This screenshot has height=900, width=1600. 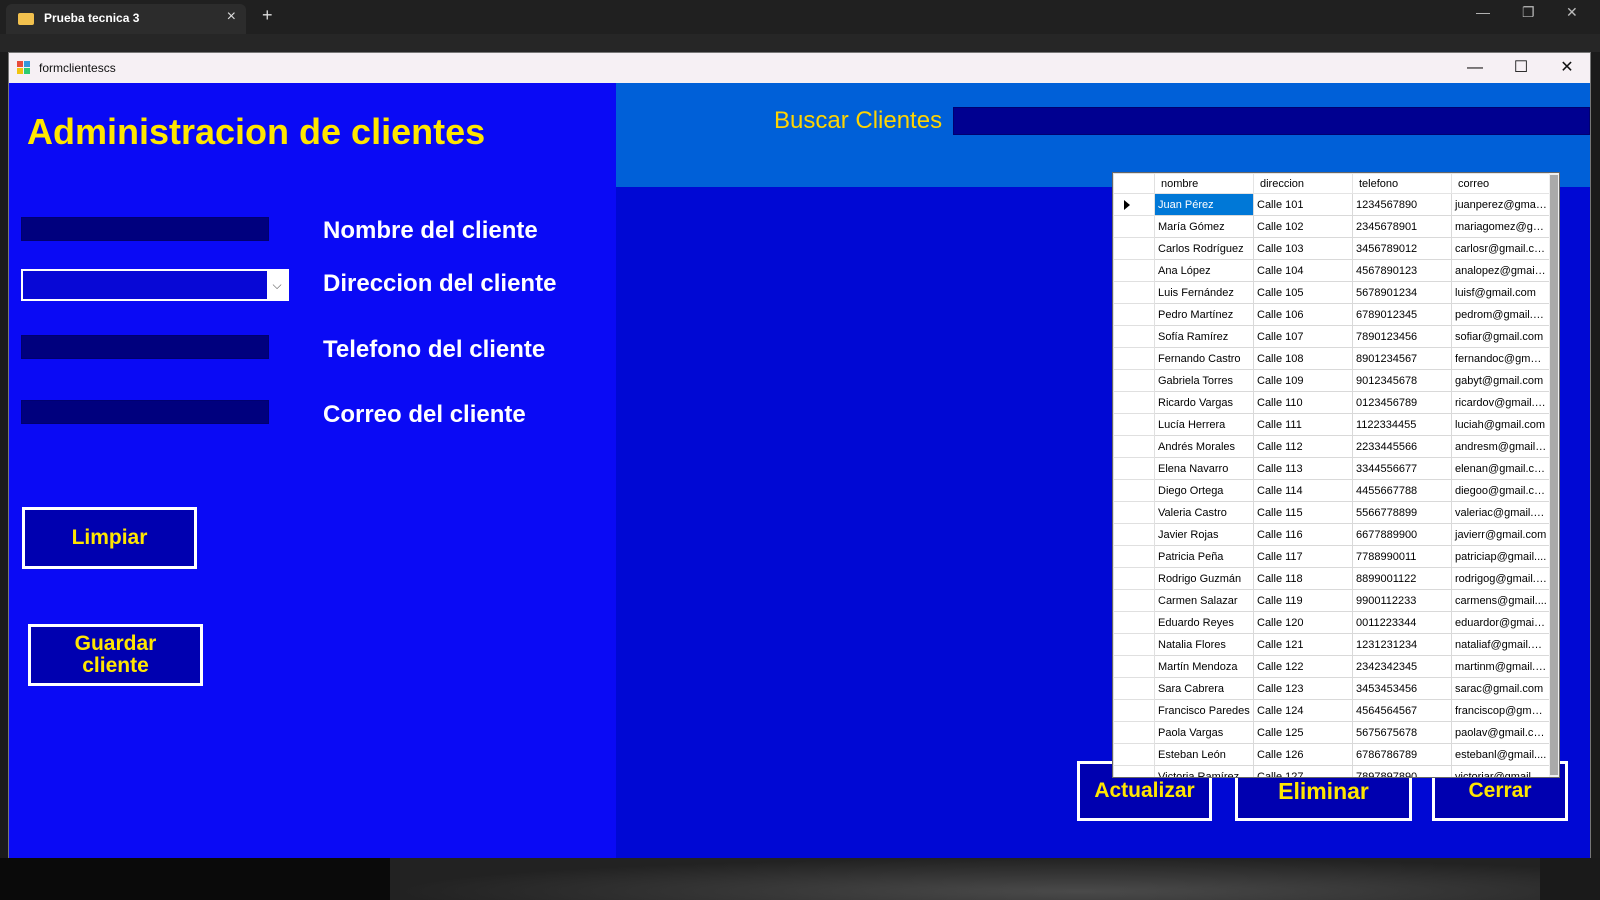 What do you see at coordinates (1204, 336) in the screenshot?
I see `table-cell-nombre: Sofía Ramírez` at bounding box center [1204, 336].